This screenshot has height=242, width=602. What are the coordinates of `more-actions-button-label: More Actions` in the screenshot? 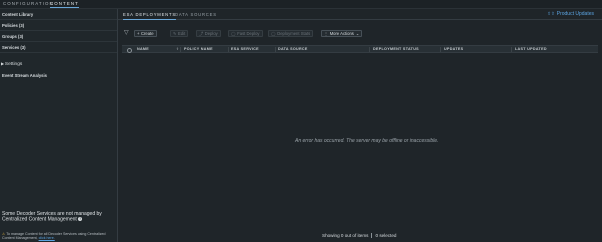 It's located at (341, 33).